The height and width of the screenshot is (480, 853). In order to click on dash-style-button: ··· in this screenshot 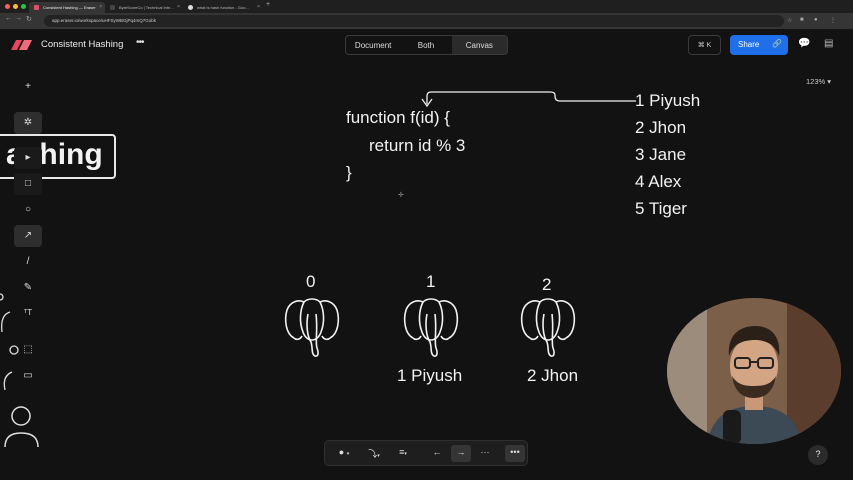, I will do `click(485, 453)`.